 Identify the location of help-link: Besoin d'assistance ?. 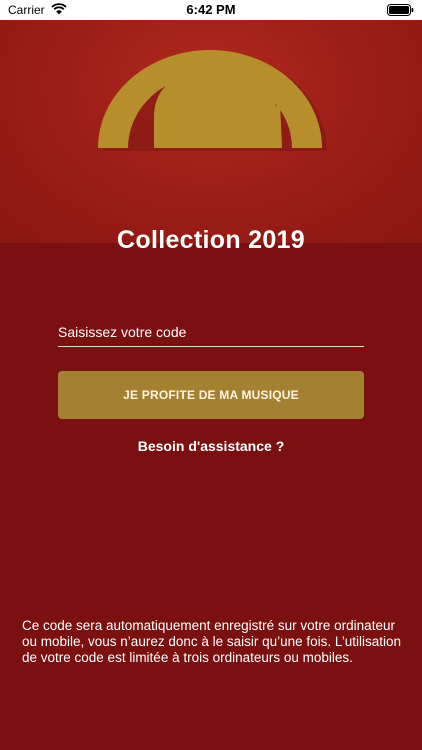
(211, 446).